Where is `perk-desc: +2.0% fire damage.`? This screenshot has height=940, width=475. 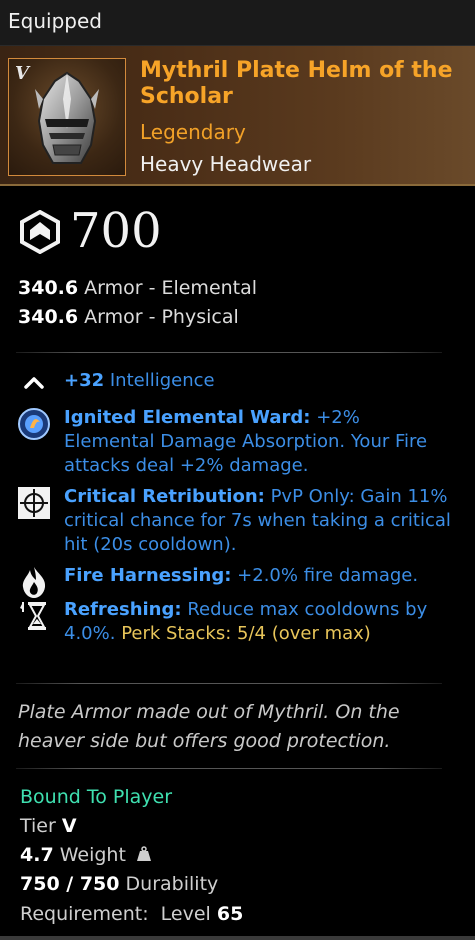 perk-desc: +2.0% fire damage. is located at coordinates (325, 575).